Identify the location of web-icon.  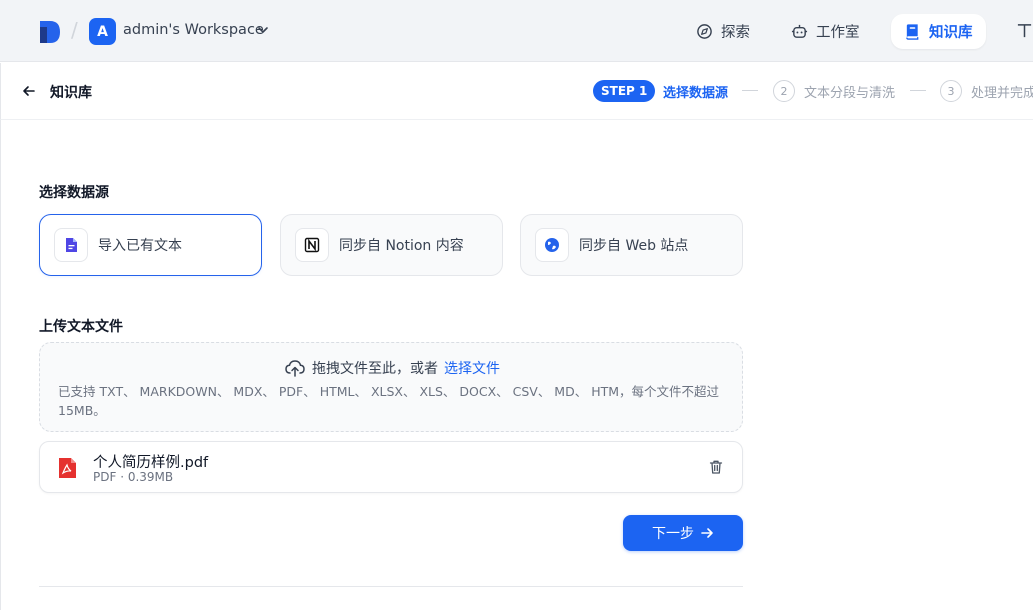
(552, 245).